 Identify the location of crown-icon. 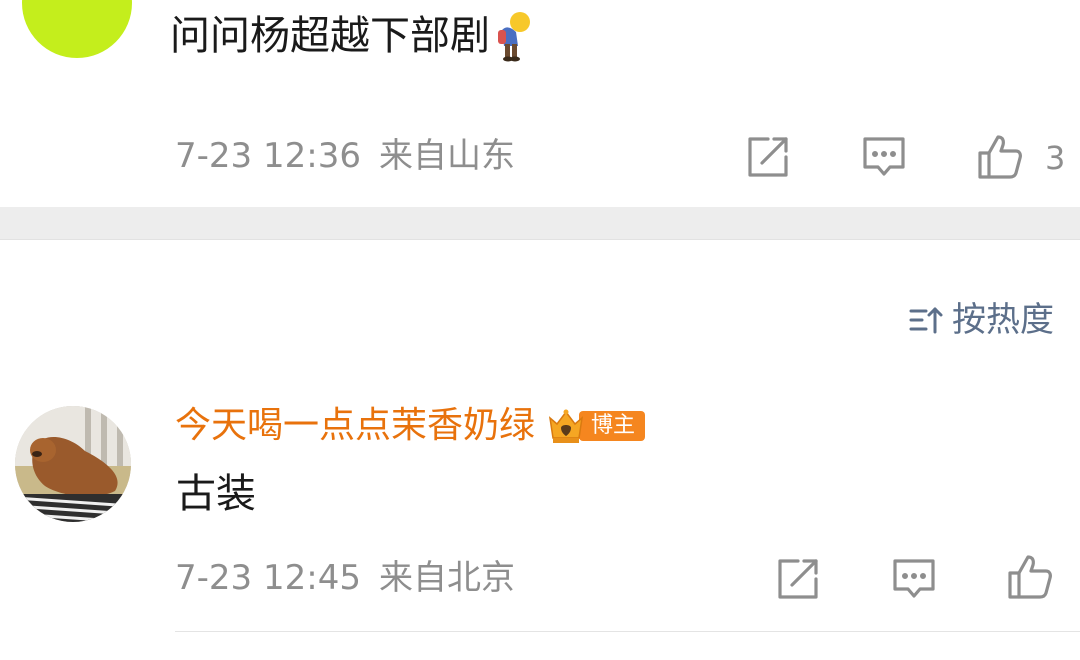
(566, 426).